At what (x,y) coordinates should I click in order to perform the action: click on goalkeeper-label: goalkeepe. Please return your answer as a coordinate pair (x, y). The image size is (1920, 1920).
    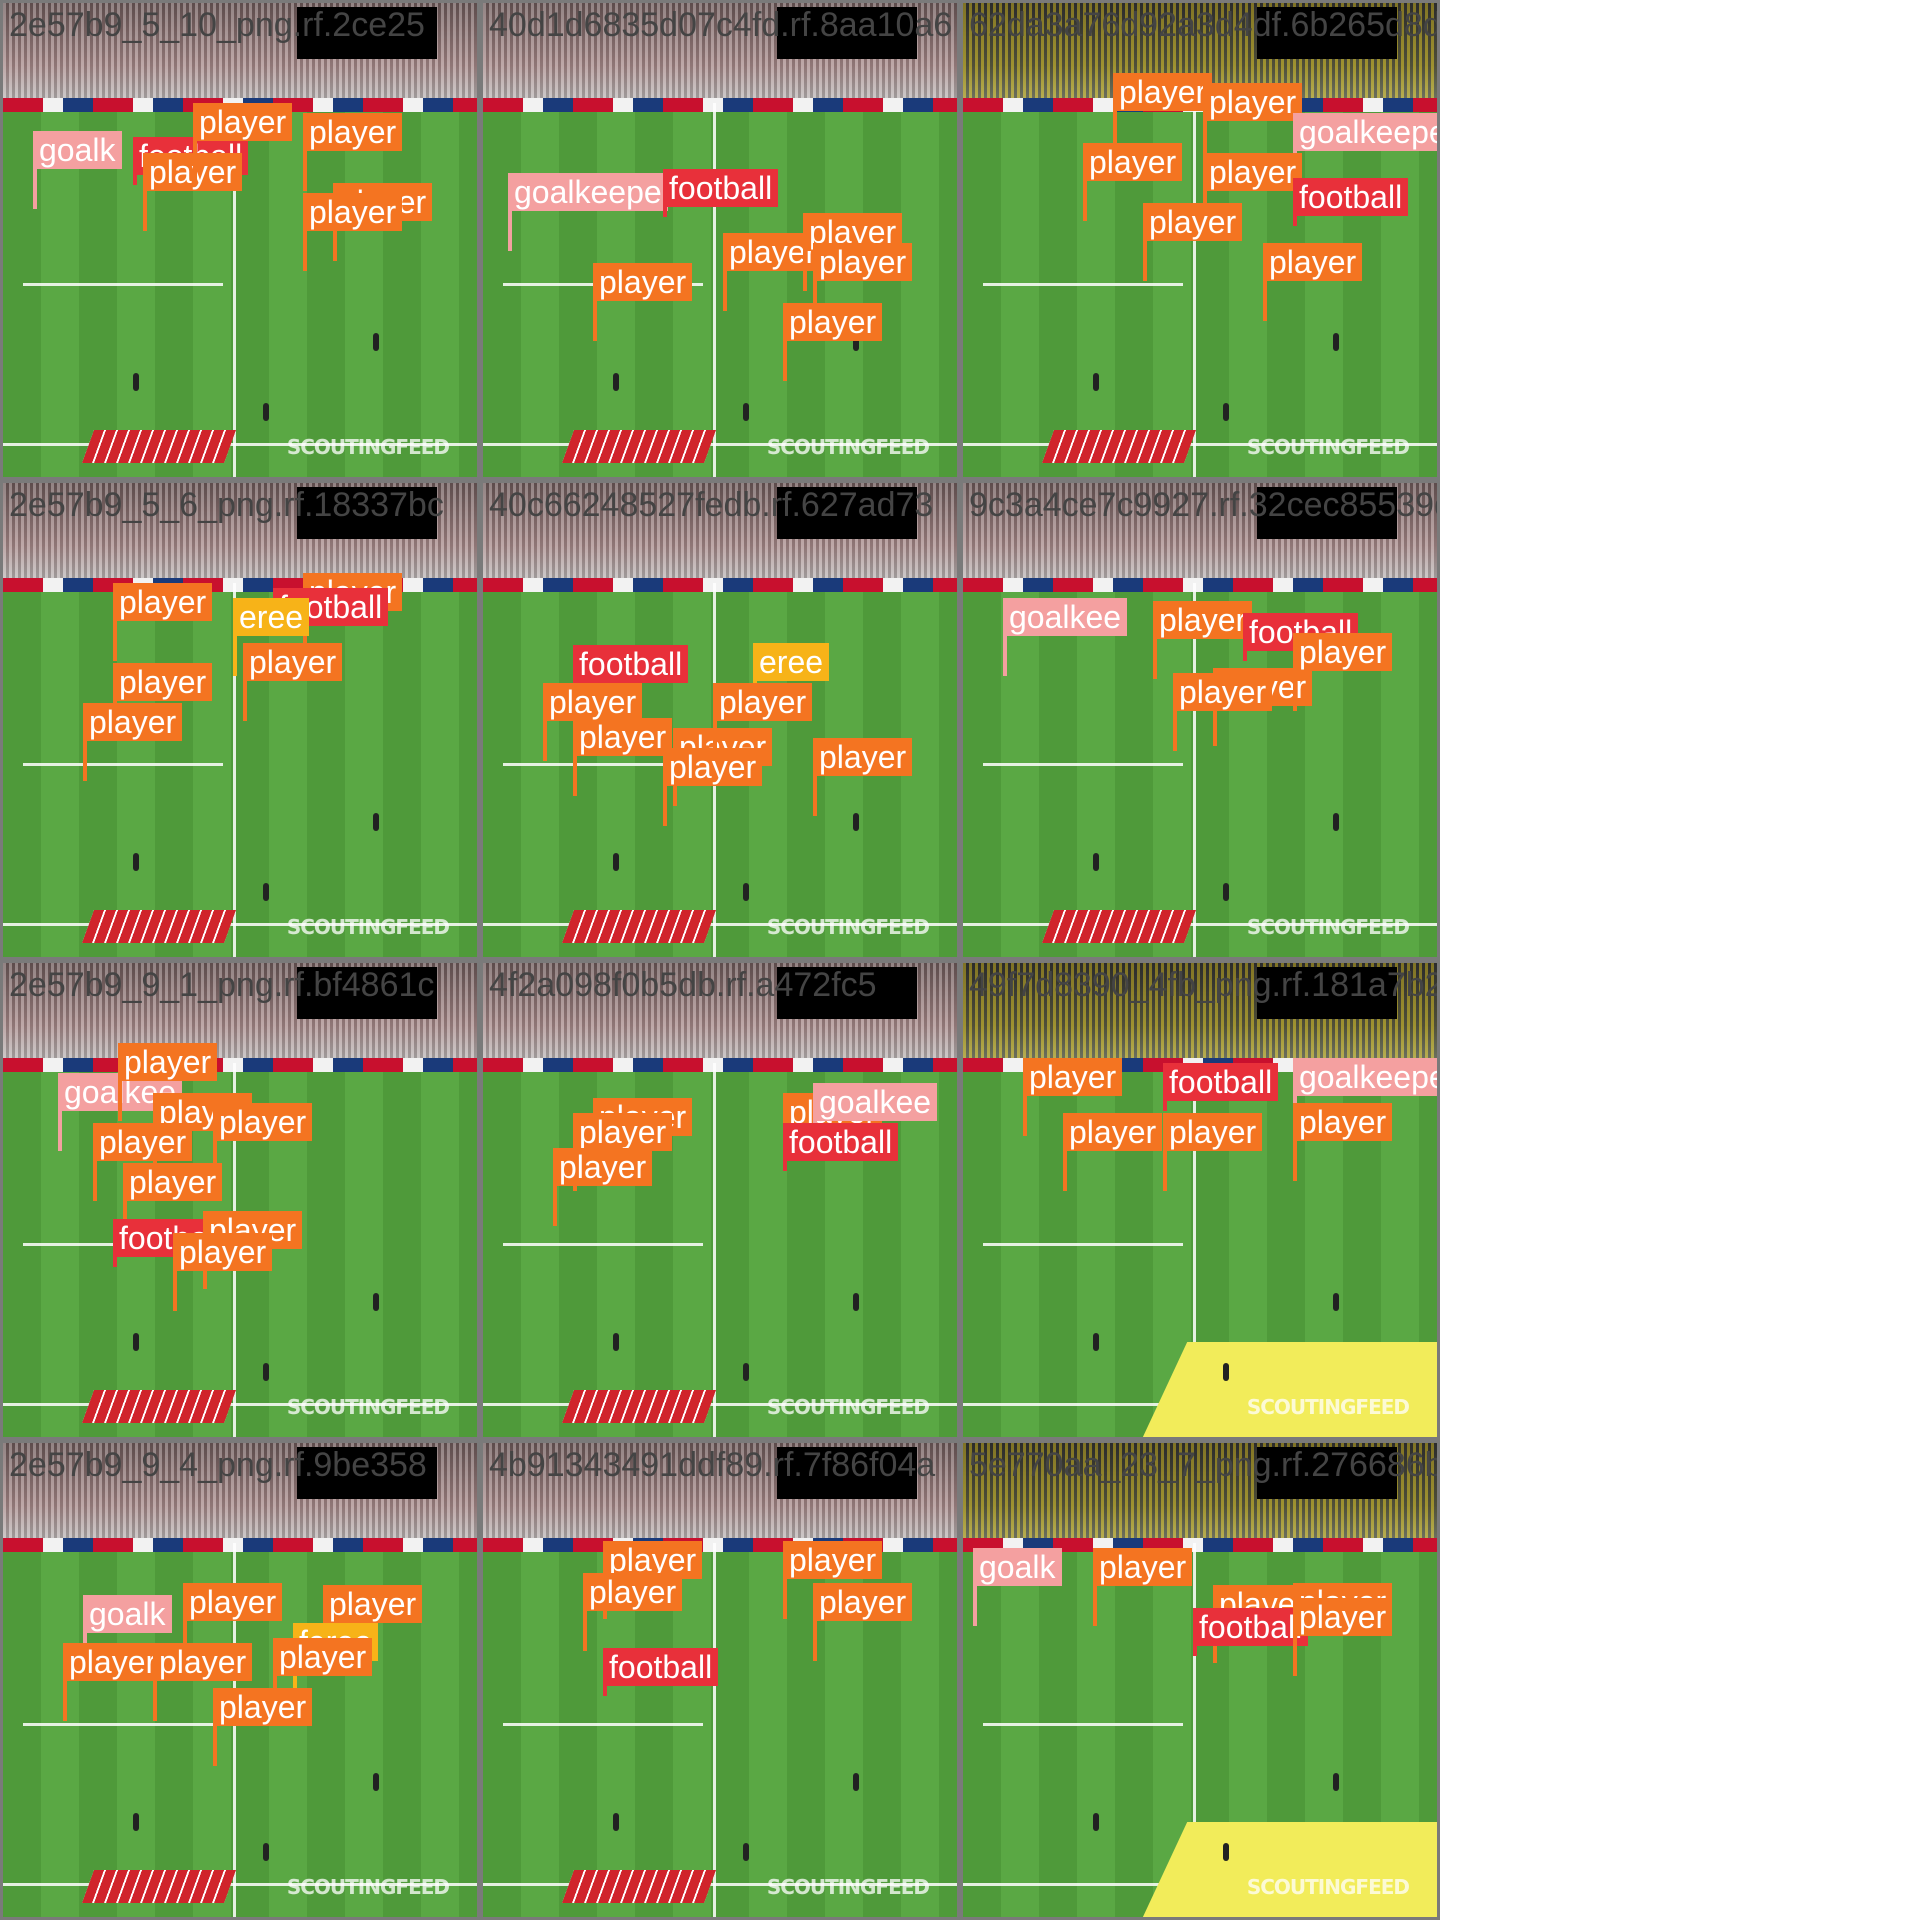
    Looking at the image, I should click on (588, 212).